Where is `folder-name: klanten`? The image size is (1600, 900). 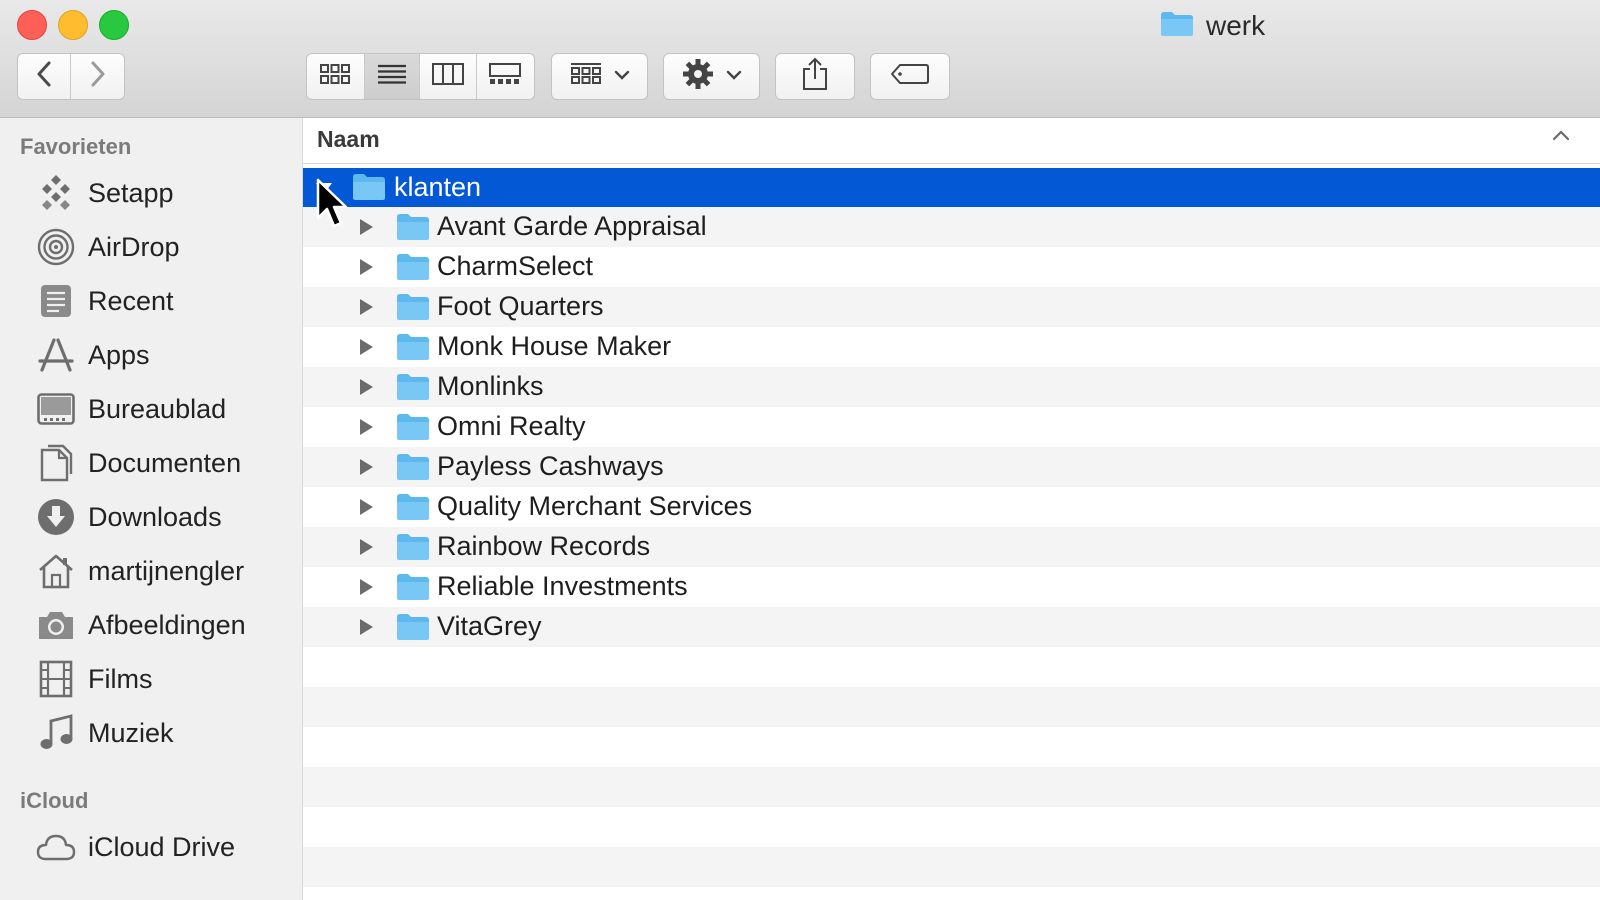
folder-name: klanten is located at coordinates (438, 187).